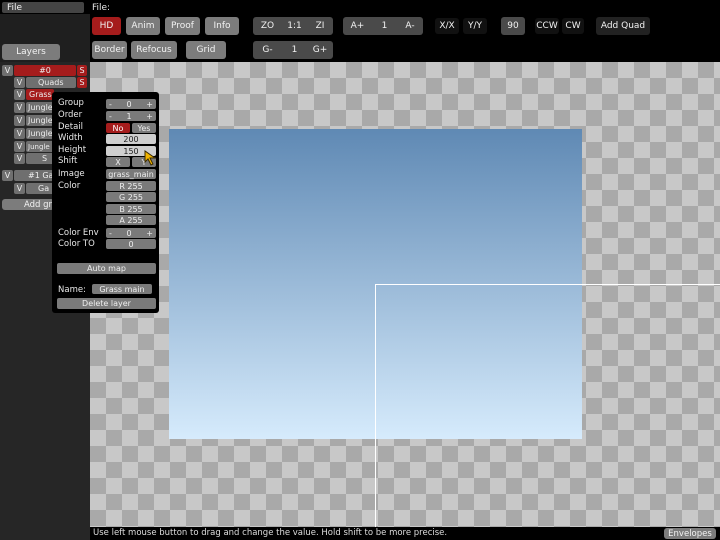 The image size is (720, 540). Describe the element at coordinates (131, 220) in the screenshot. I see `color-a-field: A 255` at that location.